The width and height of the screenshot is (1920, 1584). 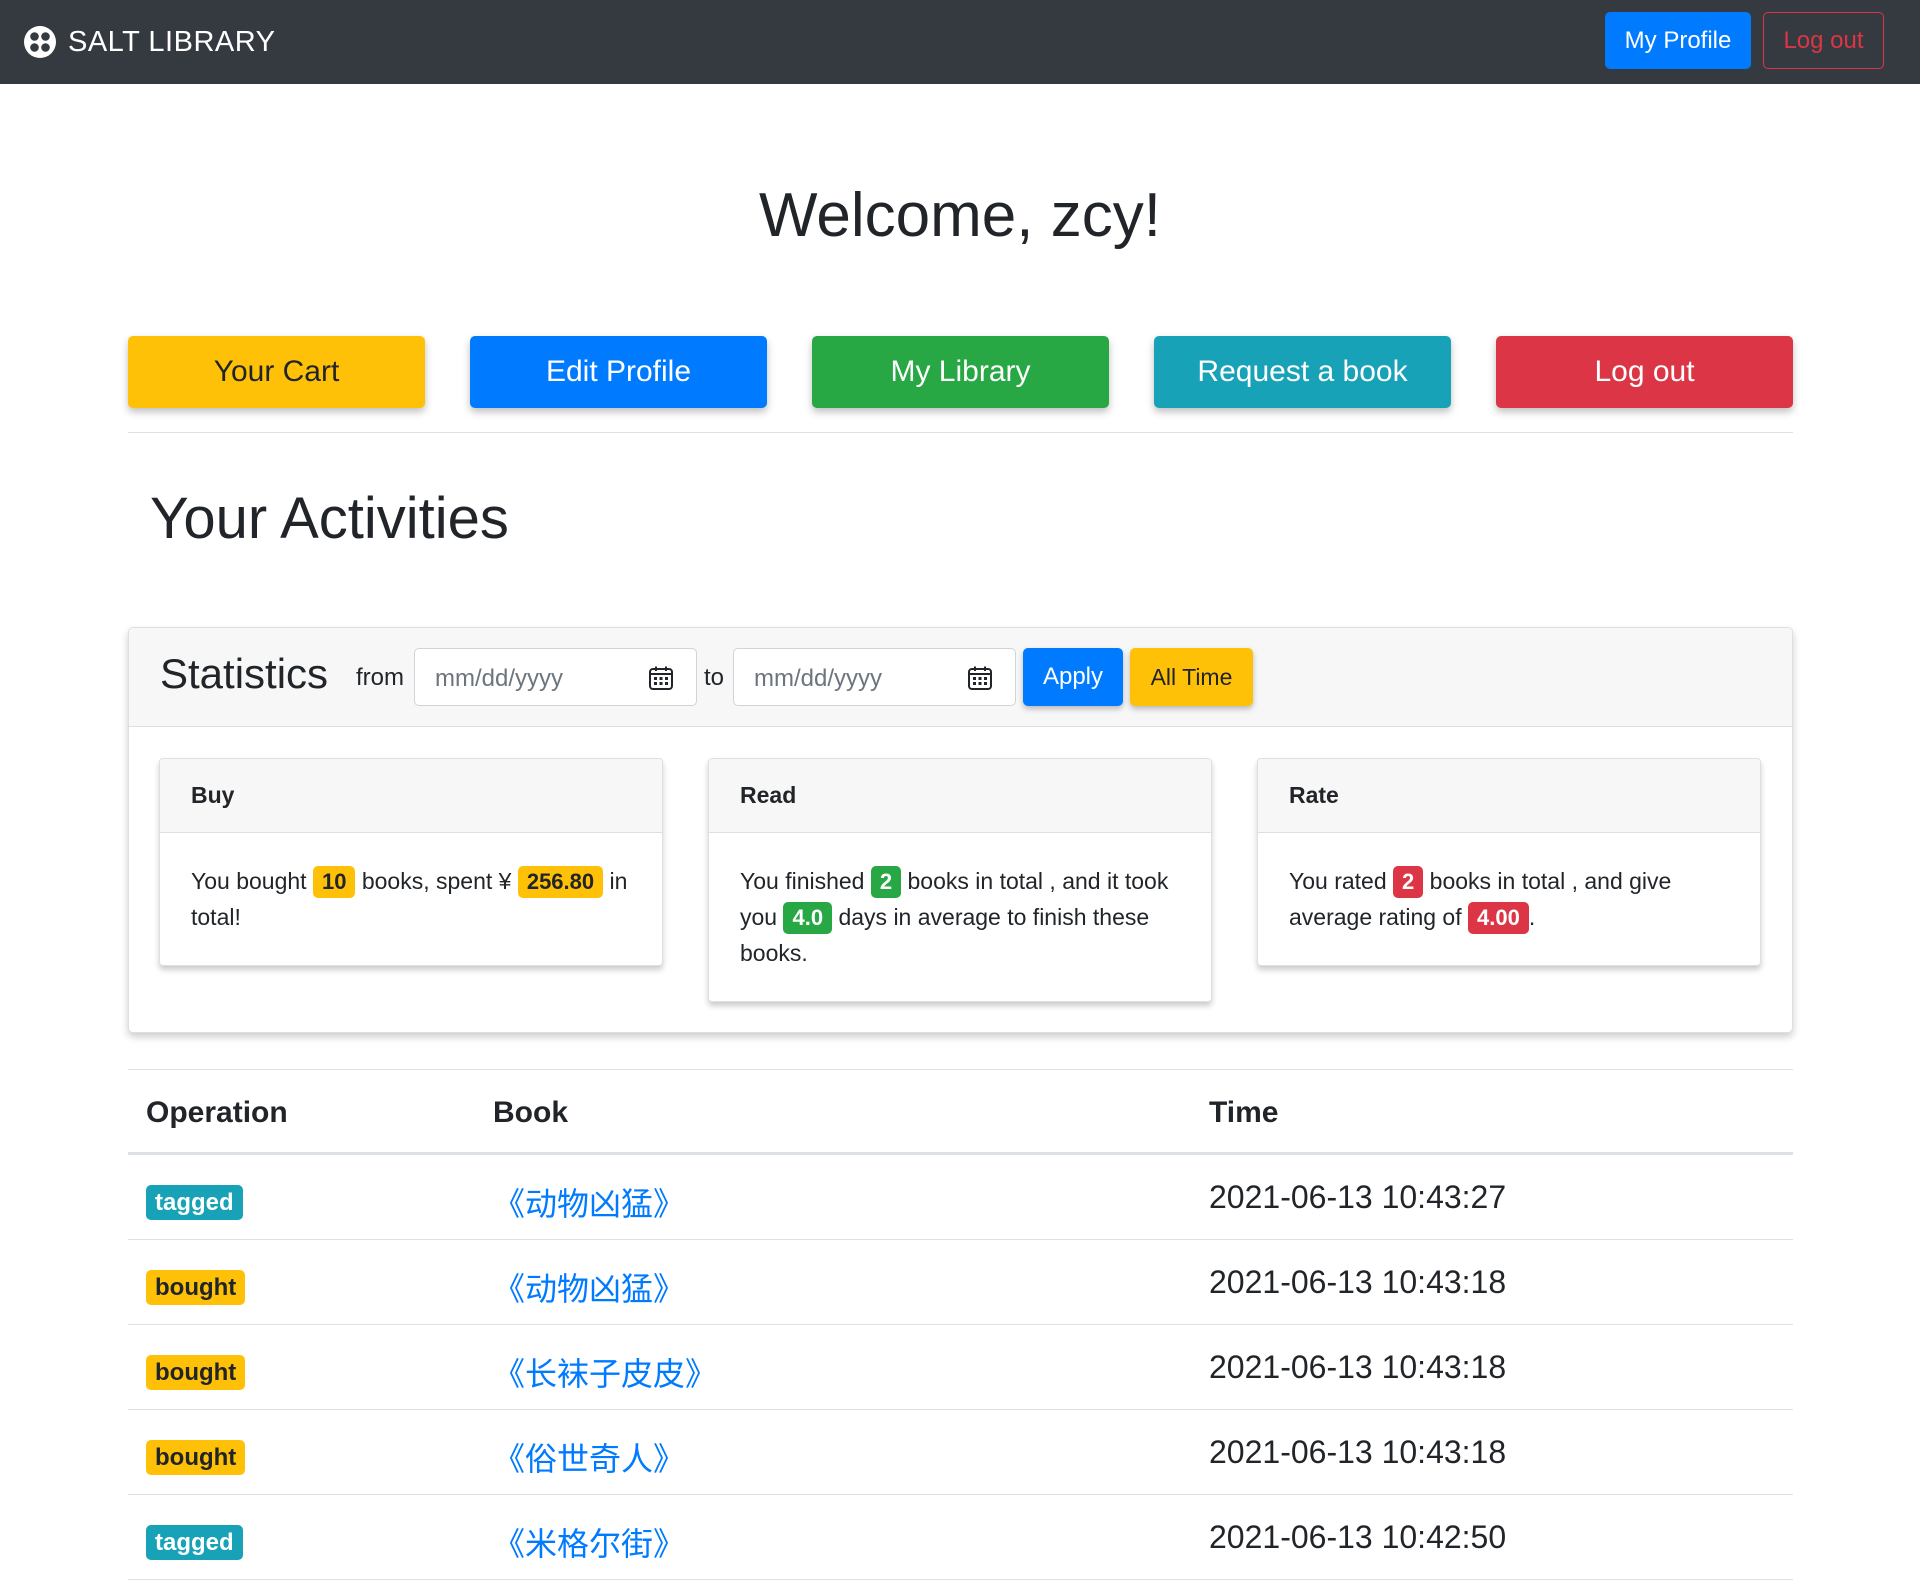 I want to click on buy-text-1: You bought, so click(x=252, y=881).